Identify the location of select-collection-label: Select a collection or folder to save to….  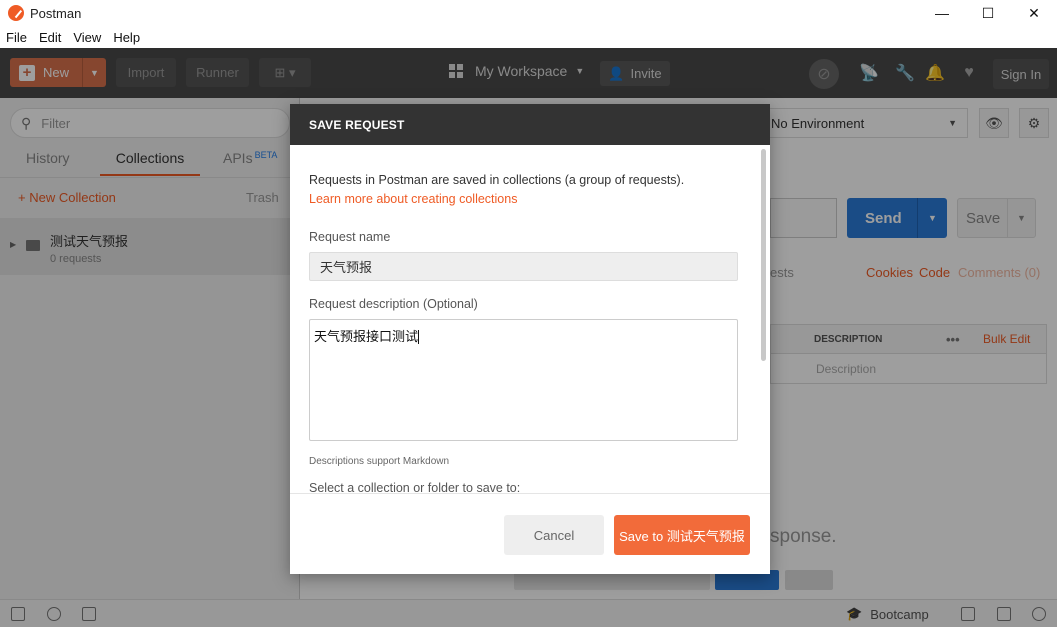
(415, 487).